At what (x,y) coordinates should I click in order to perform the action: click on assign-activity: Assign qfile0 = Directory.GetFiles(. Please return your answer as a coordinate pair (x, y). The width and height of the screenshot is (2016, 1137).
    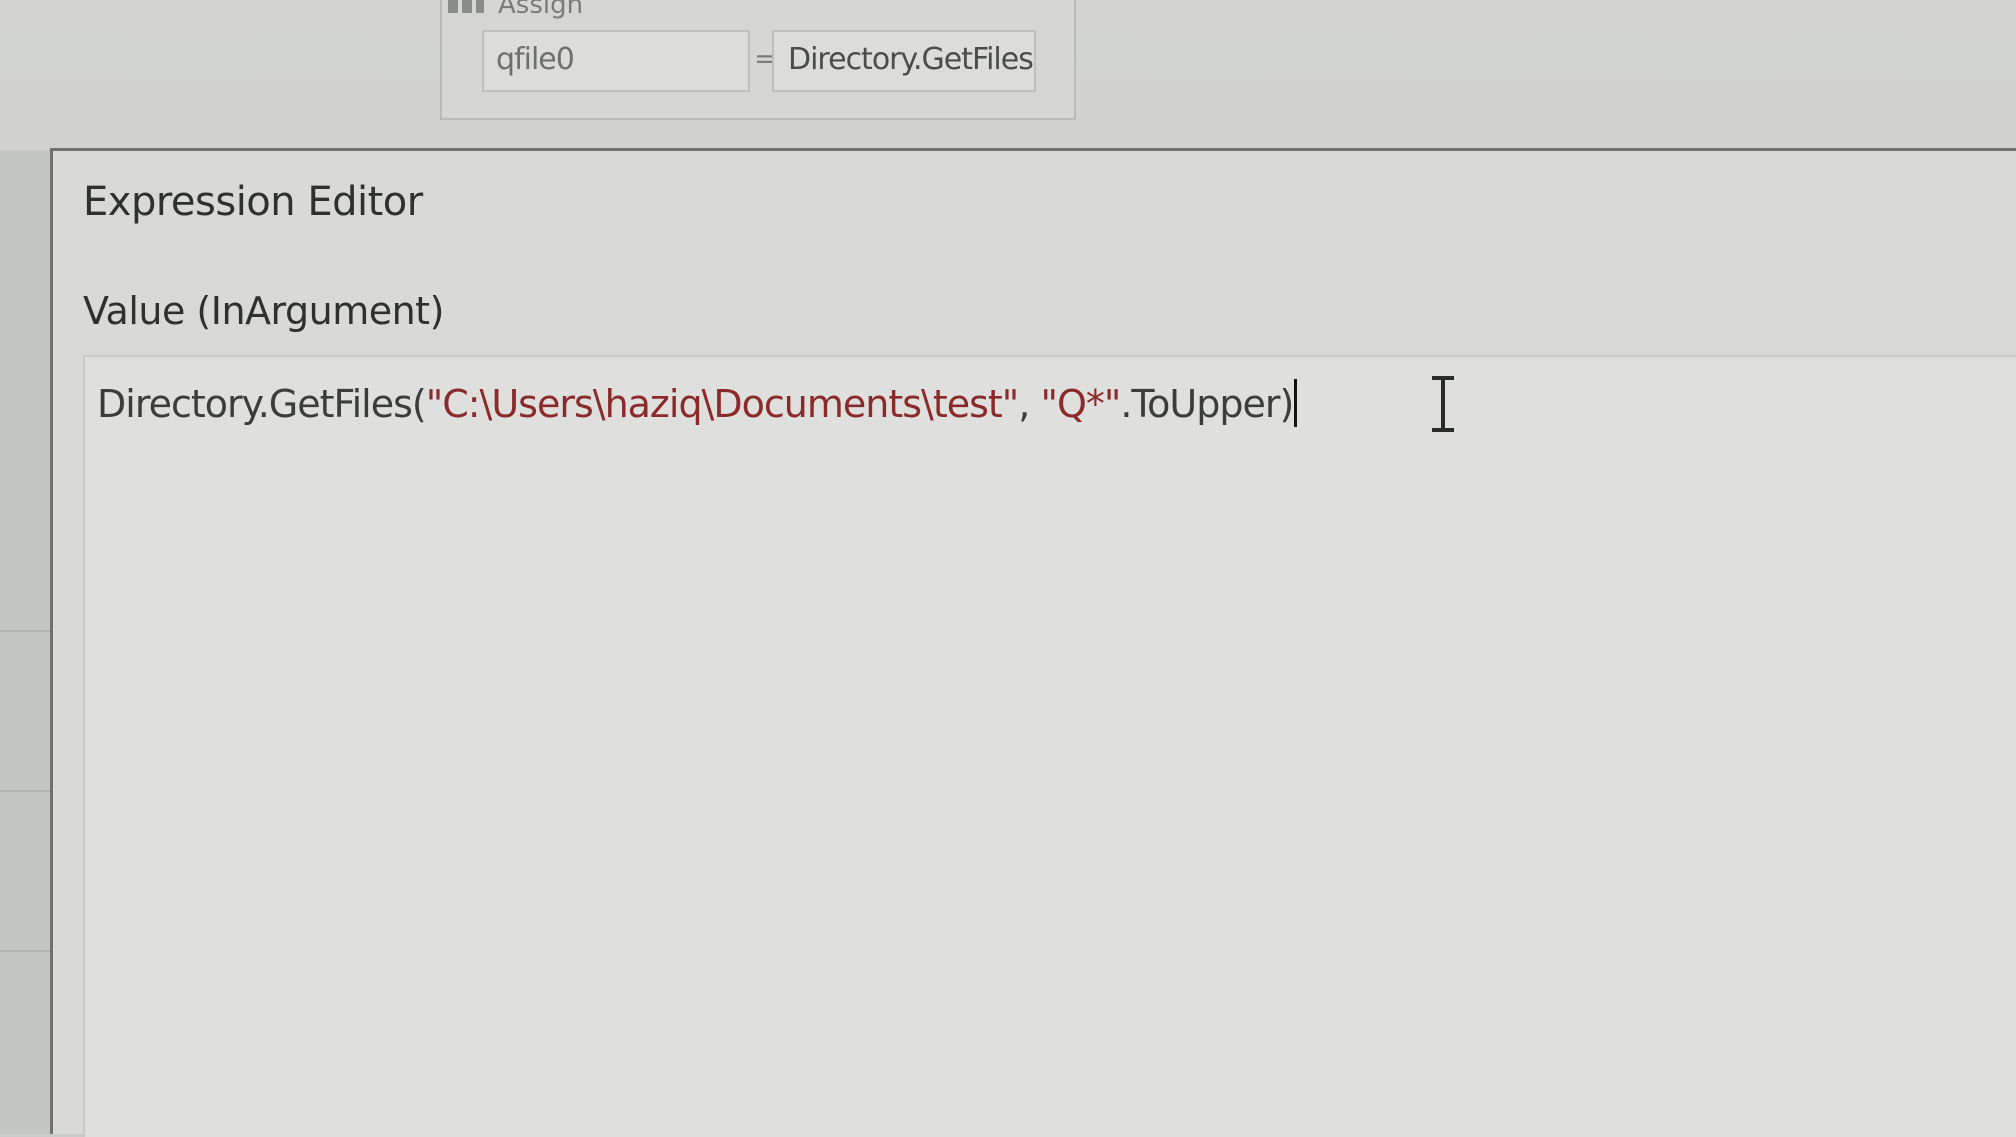
    Looking at the image, I should click on (758, 60).